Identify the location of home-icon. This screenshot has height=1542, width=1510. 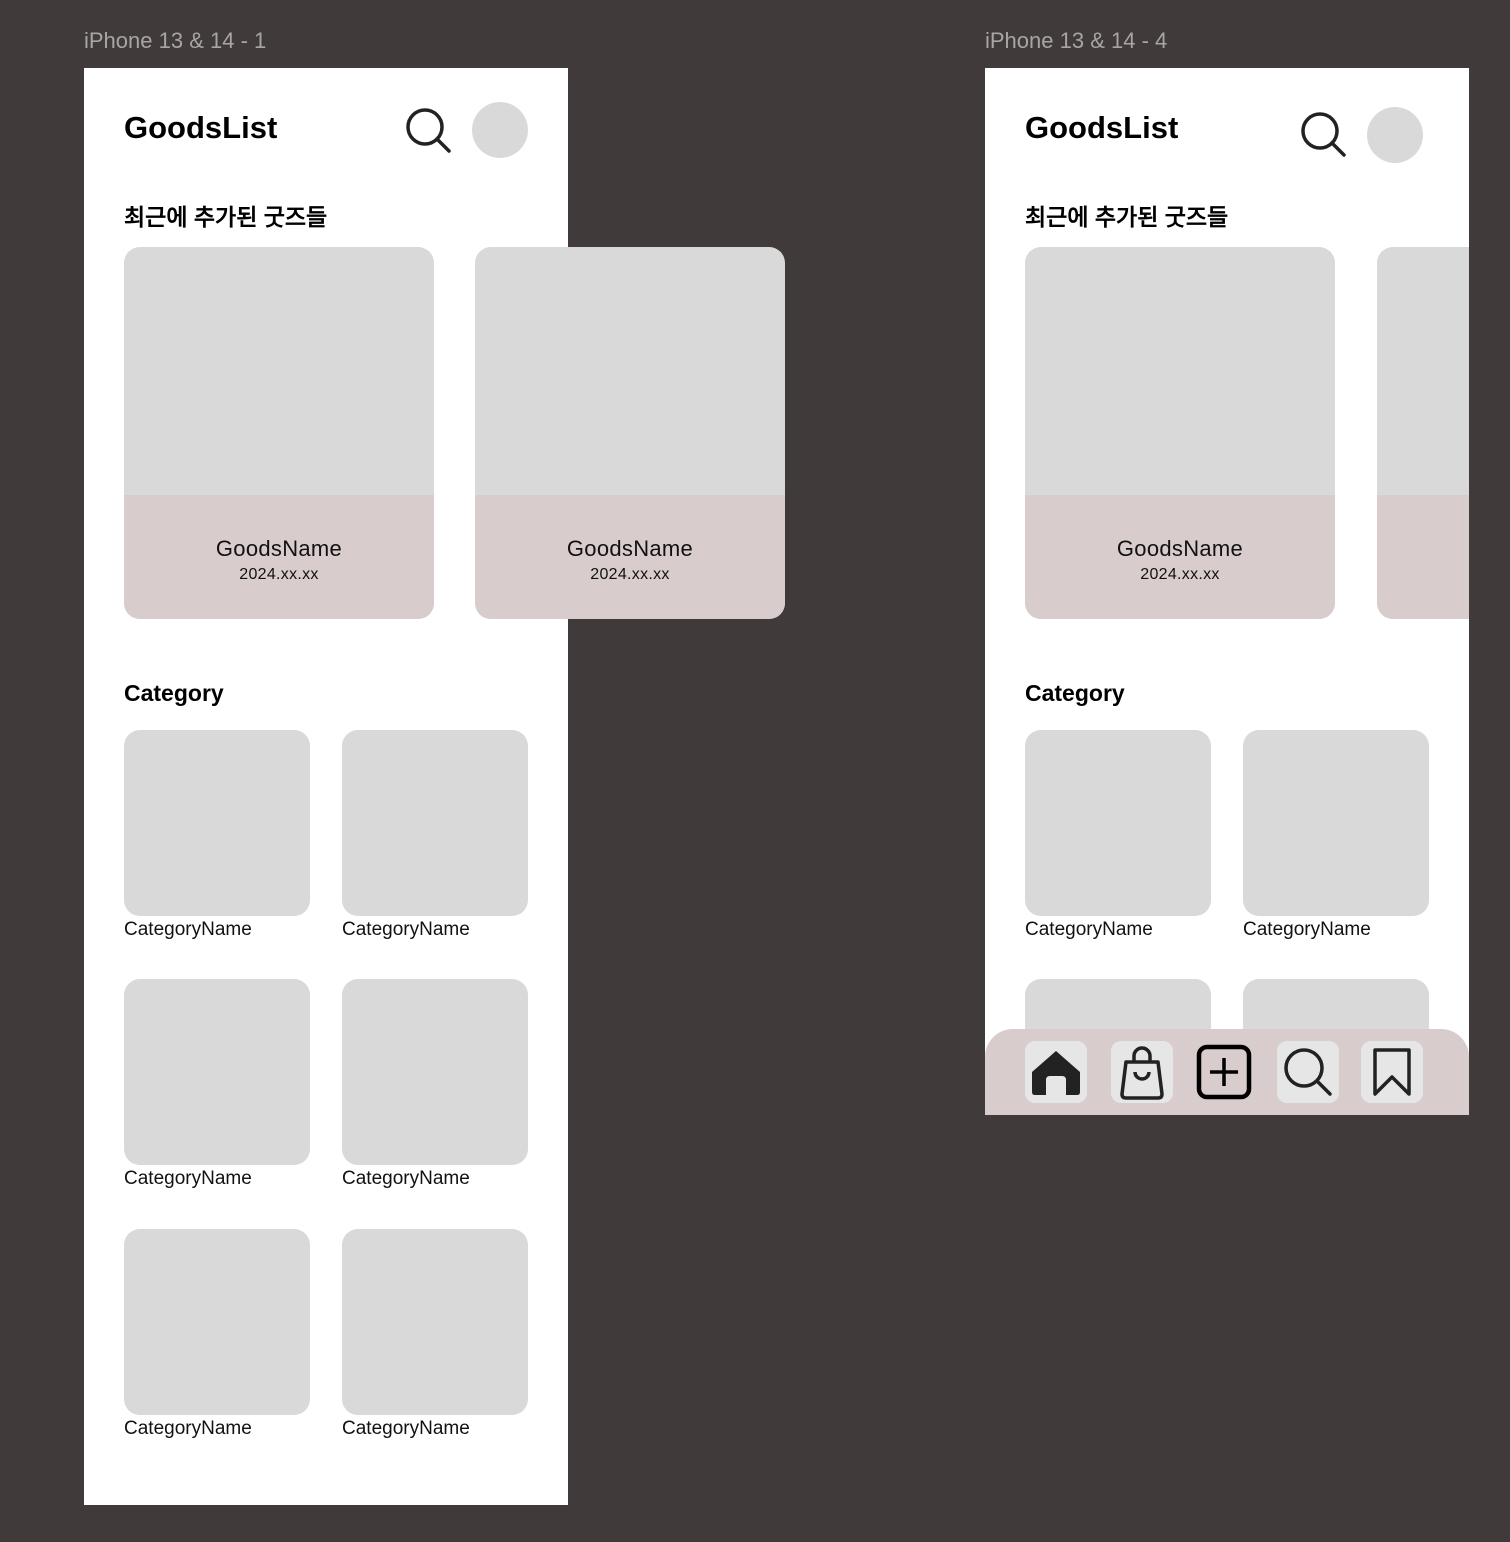
(1056, 1073).